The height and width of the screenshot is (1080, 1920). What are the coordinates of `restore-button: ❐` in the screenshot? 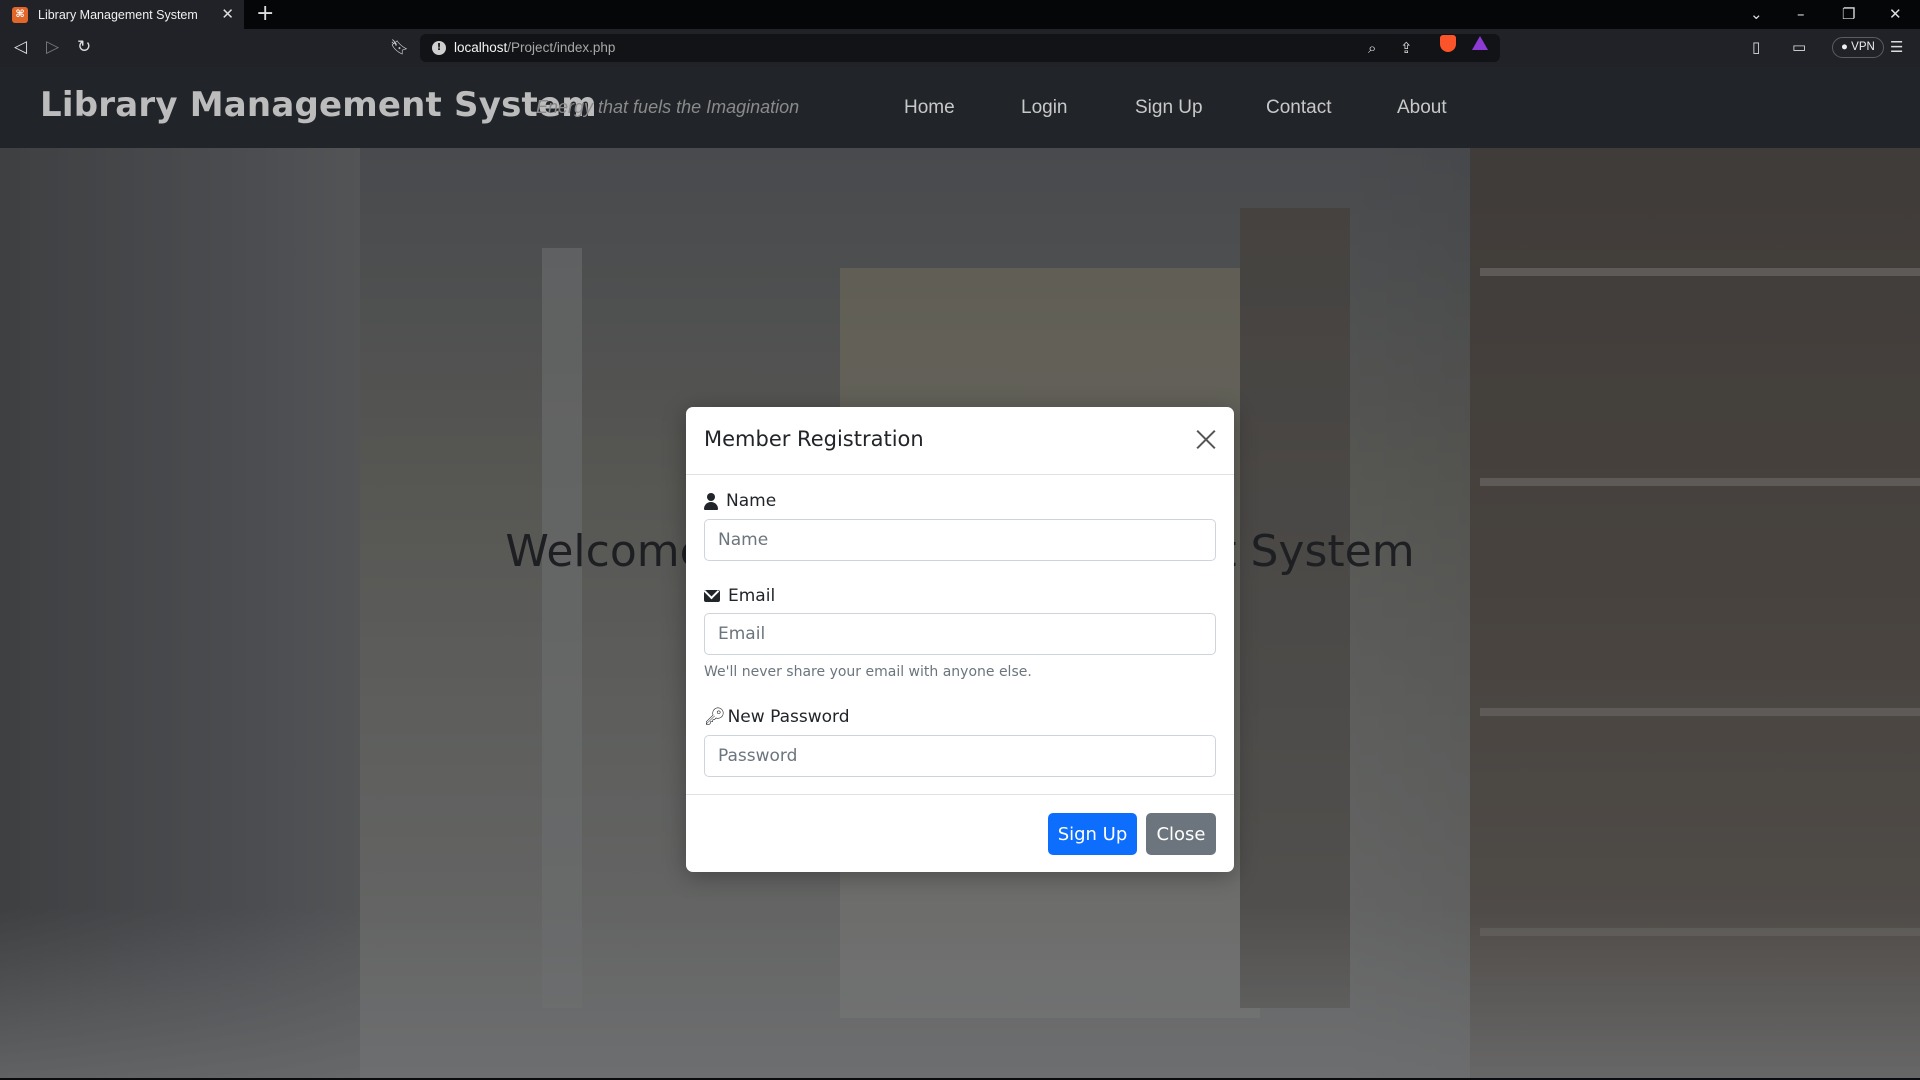 It's located at (1848, 14).